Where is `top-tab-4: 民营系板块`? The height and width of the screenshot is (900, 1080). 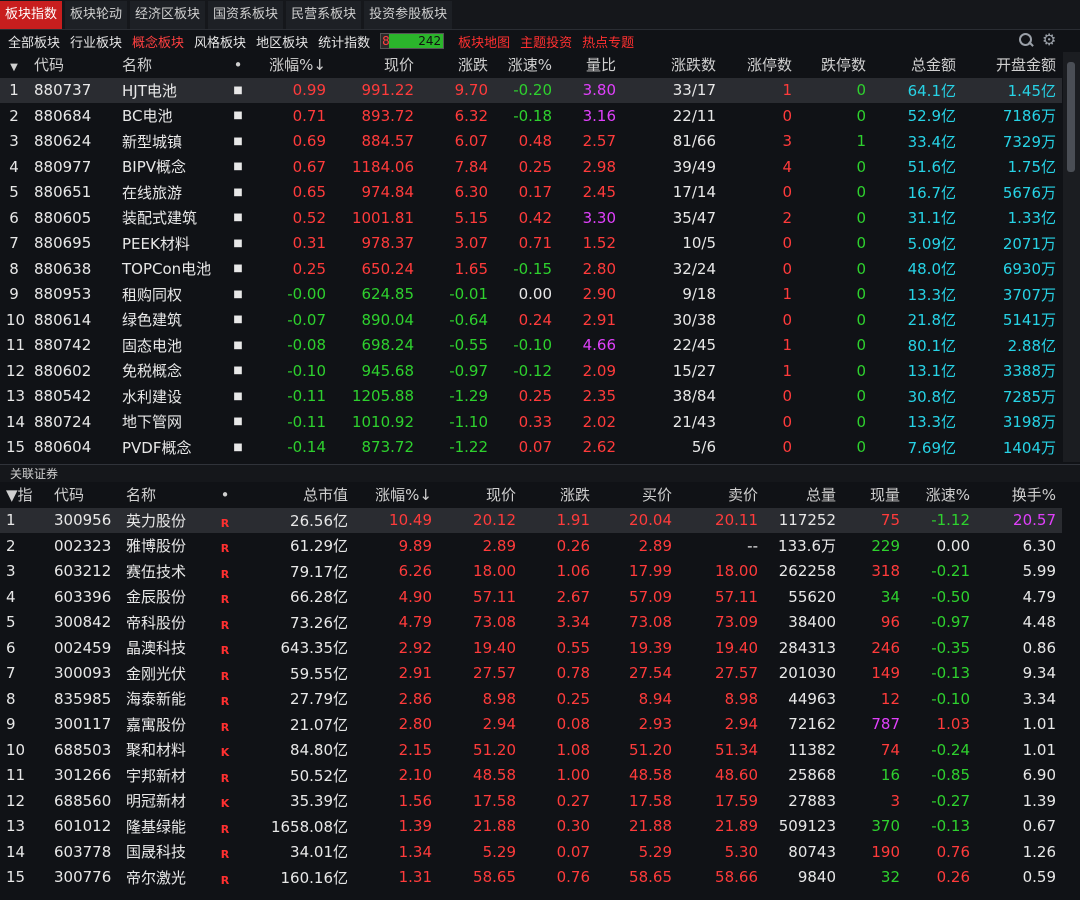 top-tab-4: 民营系板块 is located at coordinates (324, 15).